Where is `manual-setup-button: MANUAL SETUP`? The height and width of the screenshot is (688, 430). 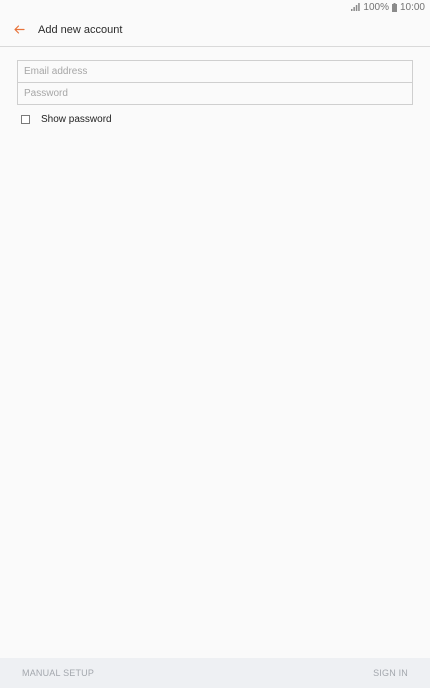
manual-setup-button: MANUAL SETUP is located at coordinates (58, 673).